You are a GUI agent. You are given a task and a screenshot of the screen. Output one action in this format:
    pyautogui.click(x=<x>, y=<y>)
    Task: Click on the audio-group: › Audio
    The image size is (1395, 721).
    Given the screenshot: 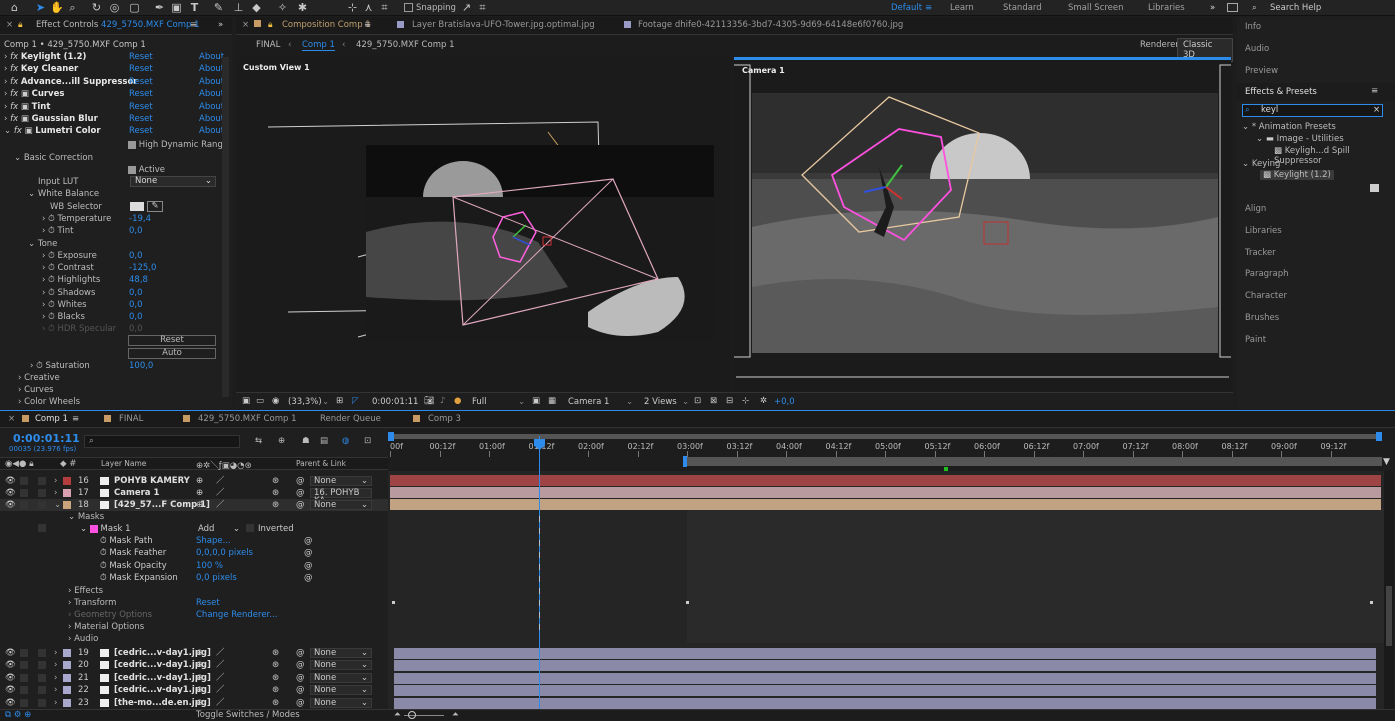 What is the action you would take?
    pyautogui.click(x=262, y=639)
    